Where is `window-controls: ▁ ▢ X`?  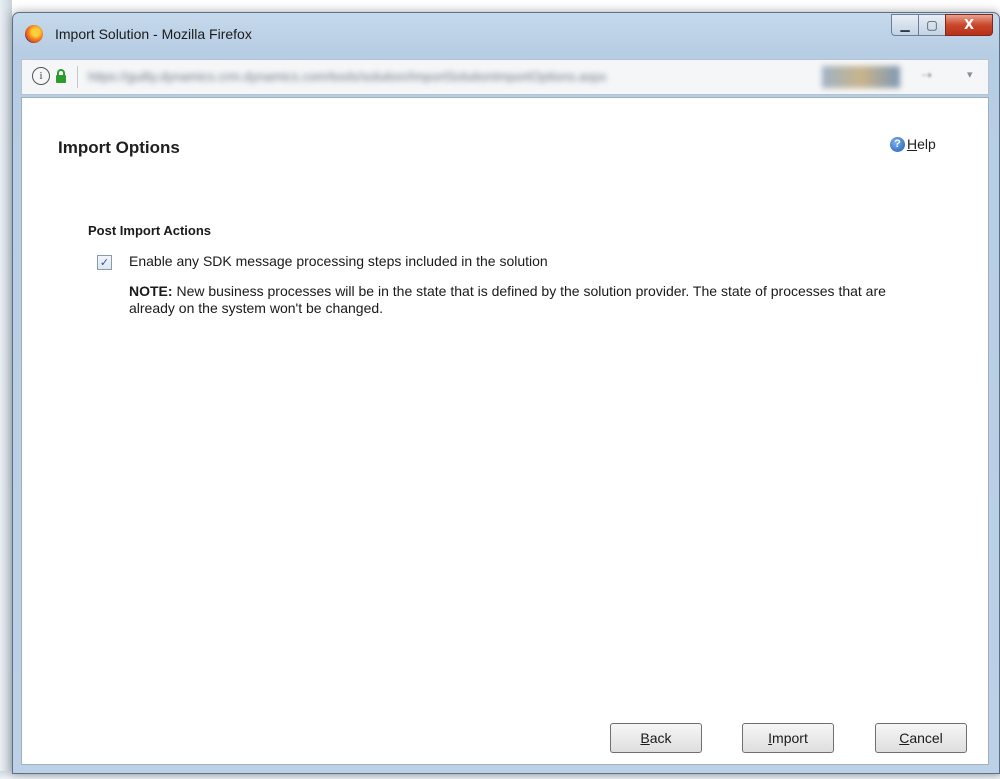 window-controls: ▁ ▢ X is located at coordinates (942, 25).